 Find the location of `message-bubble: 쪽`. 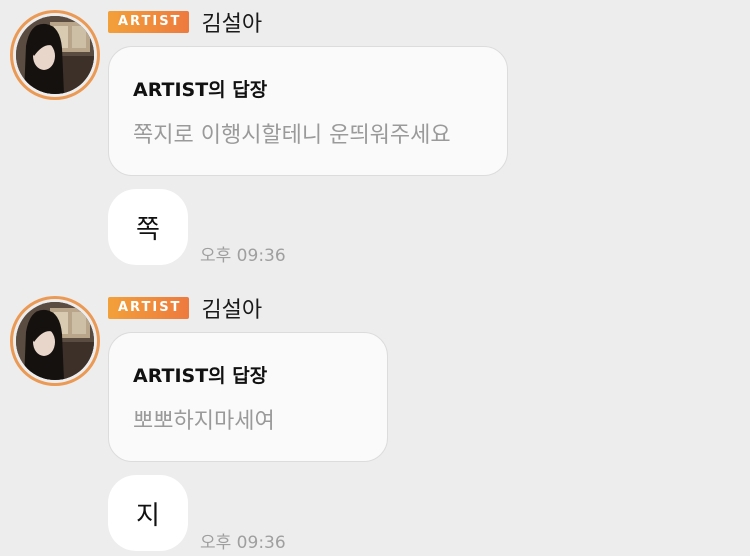

message-bubble: 쪽 is located at coordinates (148, 227).